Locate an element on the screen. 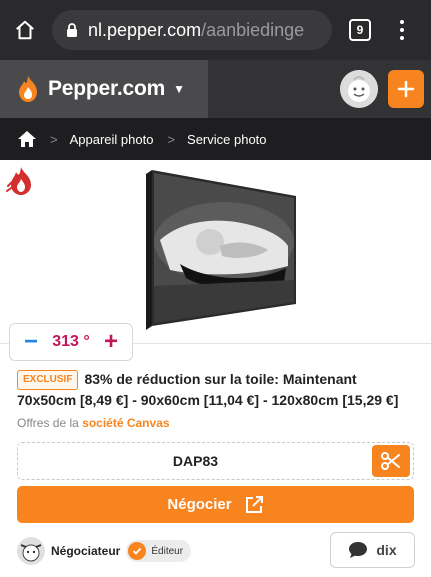 This screenshot has height=577, width=431. voucher-code: DAP83 is located at coordinates (195, 461).